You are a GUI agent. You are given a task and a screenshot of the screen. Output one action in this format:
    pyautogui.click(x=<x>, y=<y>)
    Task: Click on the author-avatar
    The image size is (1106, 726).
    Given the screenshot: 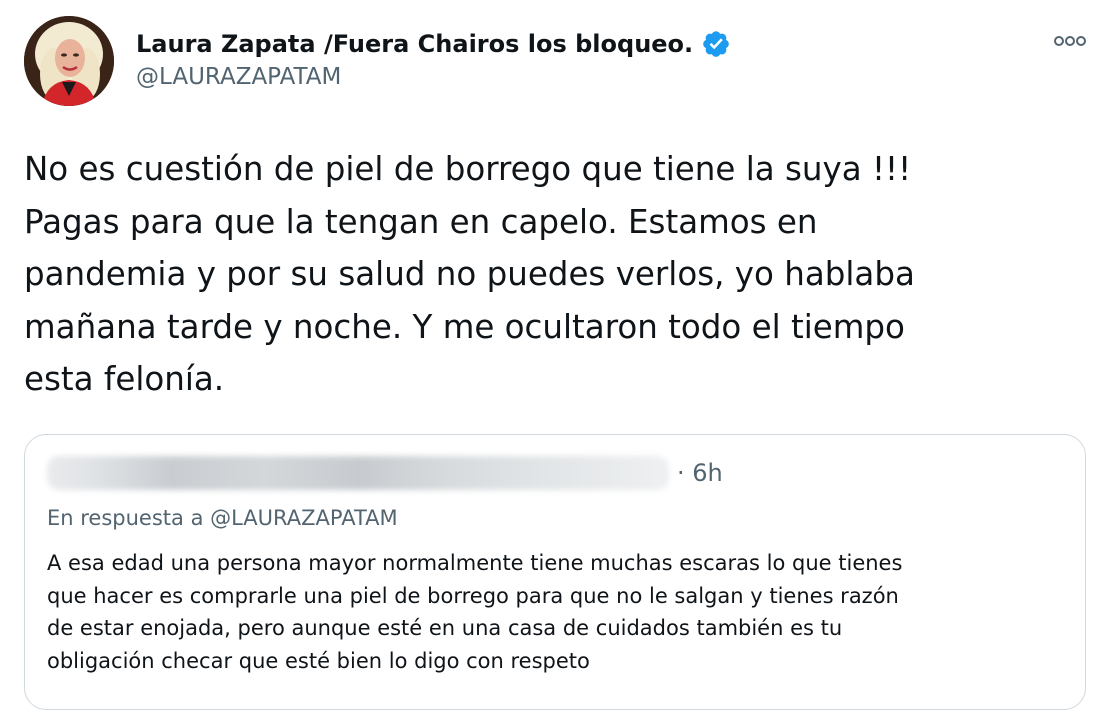 What is the action you would take?
    pyautogui.click(x=69, y=61)
    